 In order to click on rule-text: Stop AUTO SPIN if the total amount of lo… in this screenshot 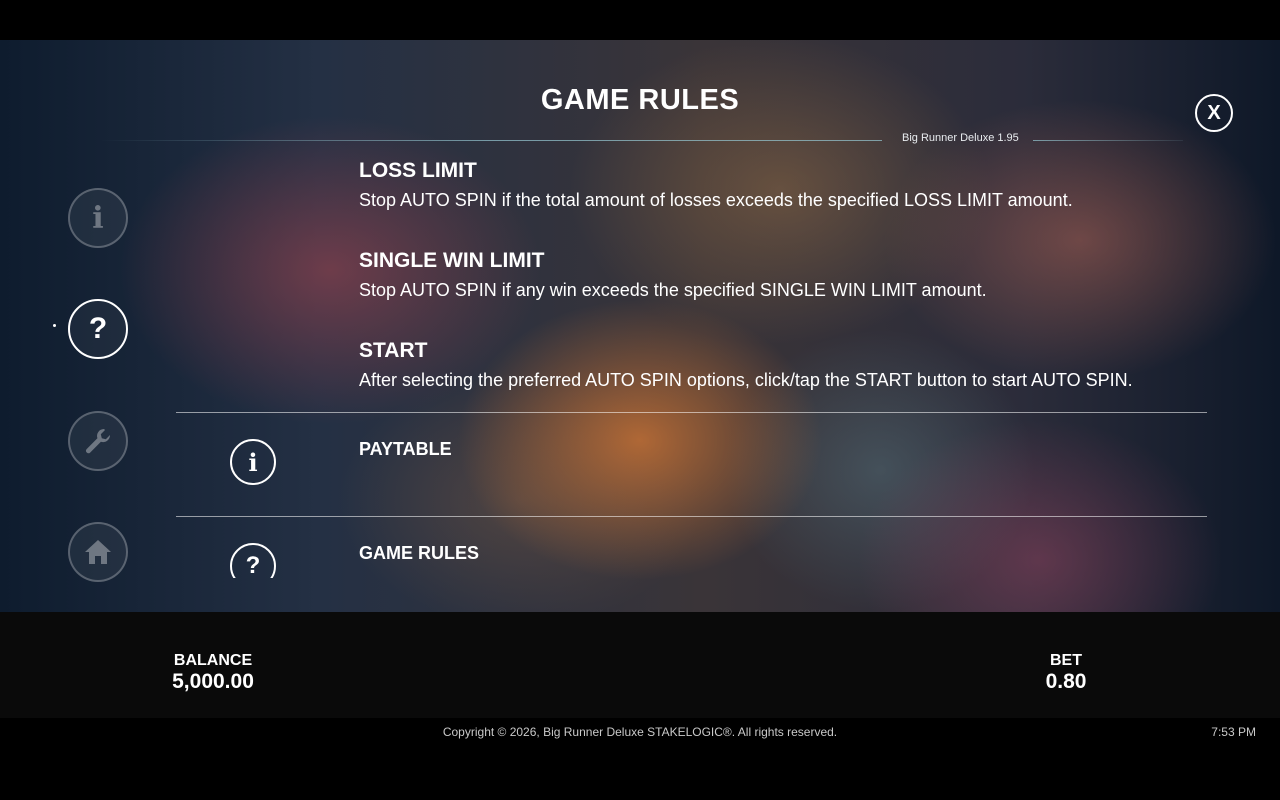, I will do `click(716, 200)`.